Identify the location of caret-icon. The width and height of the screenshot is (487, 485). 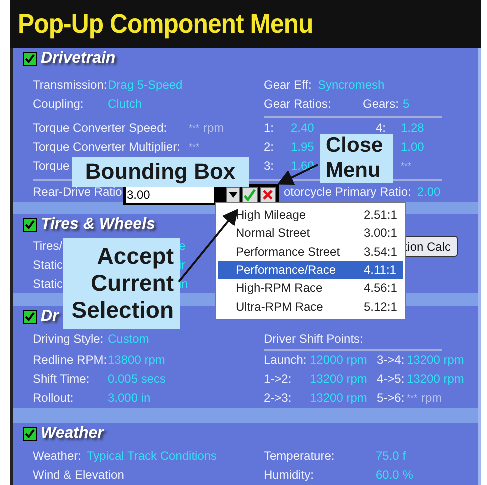
(233, 195).